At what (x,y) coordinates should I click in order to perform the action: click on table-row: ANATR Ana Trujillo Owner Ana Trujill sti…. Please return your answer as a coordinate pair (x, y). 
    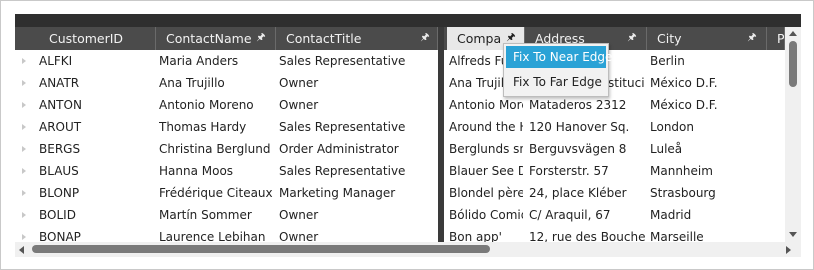
    Looking at the image, I should click on (408, 83).